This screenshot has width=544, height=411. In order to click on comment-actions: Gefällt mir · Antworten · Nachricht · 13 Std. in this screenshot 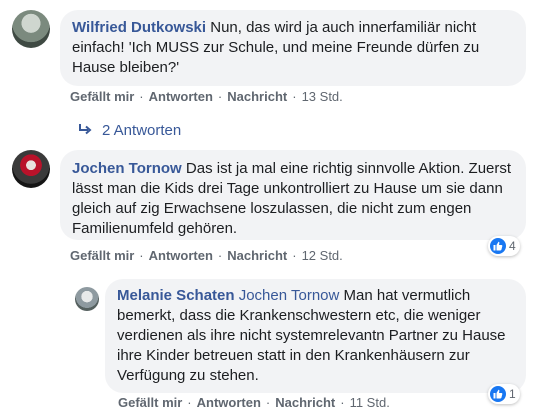, I will do `click(206, 97)`.